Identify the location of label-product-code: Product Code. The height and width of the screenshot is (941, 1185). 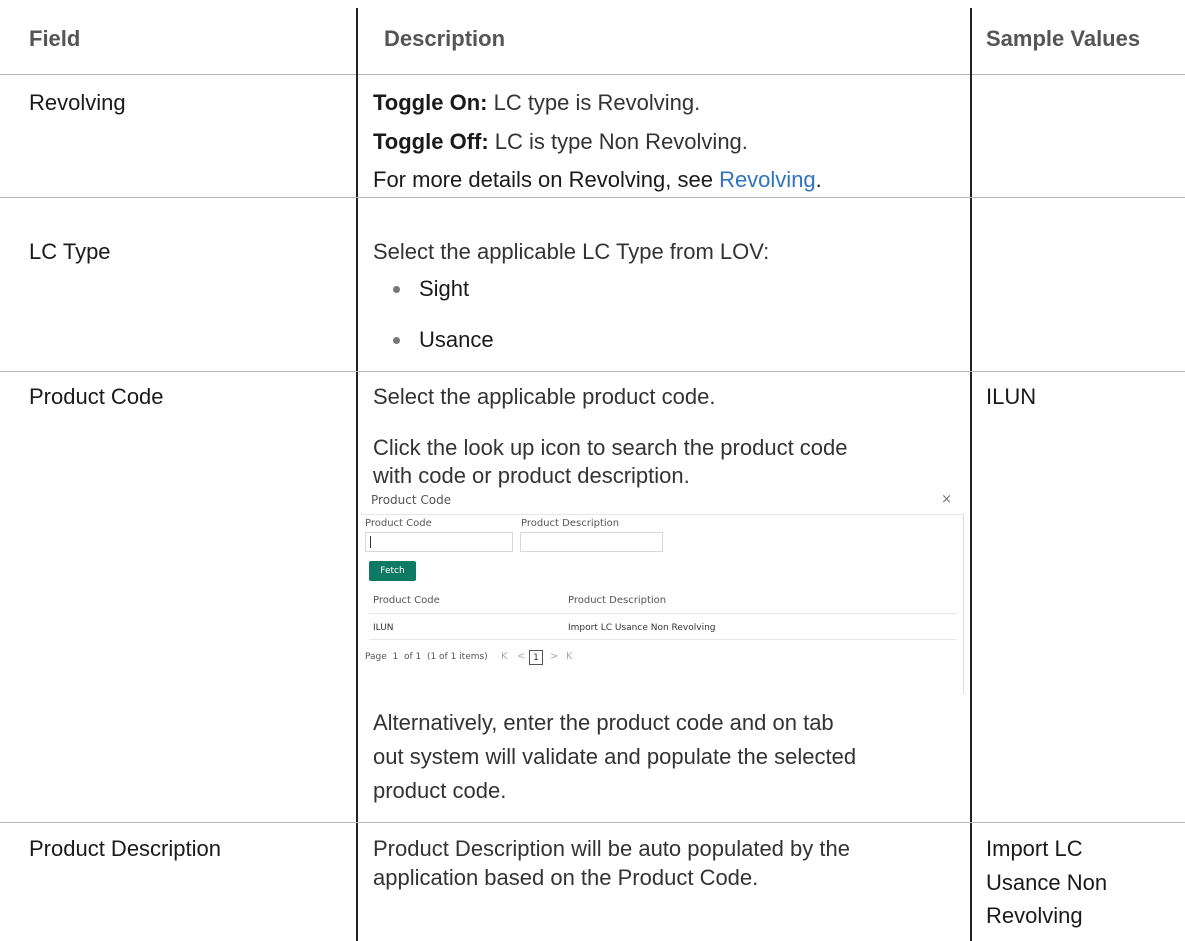
(398, 523).